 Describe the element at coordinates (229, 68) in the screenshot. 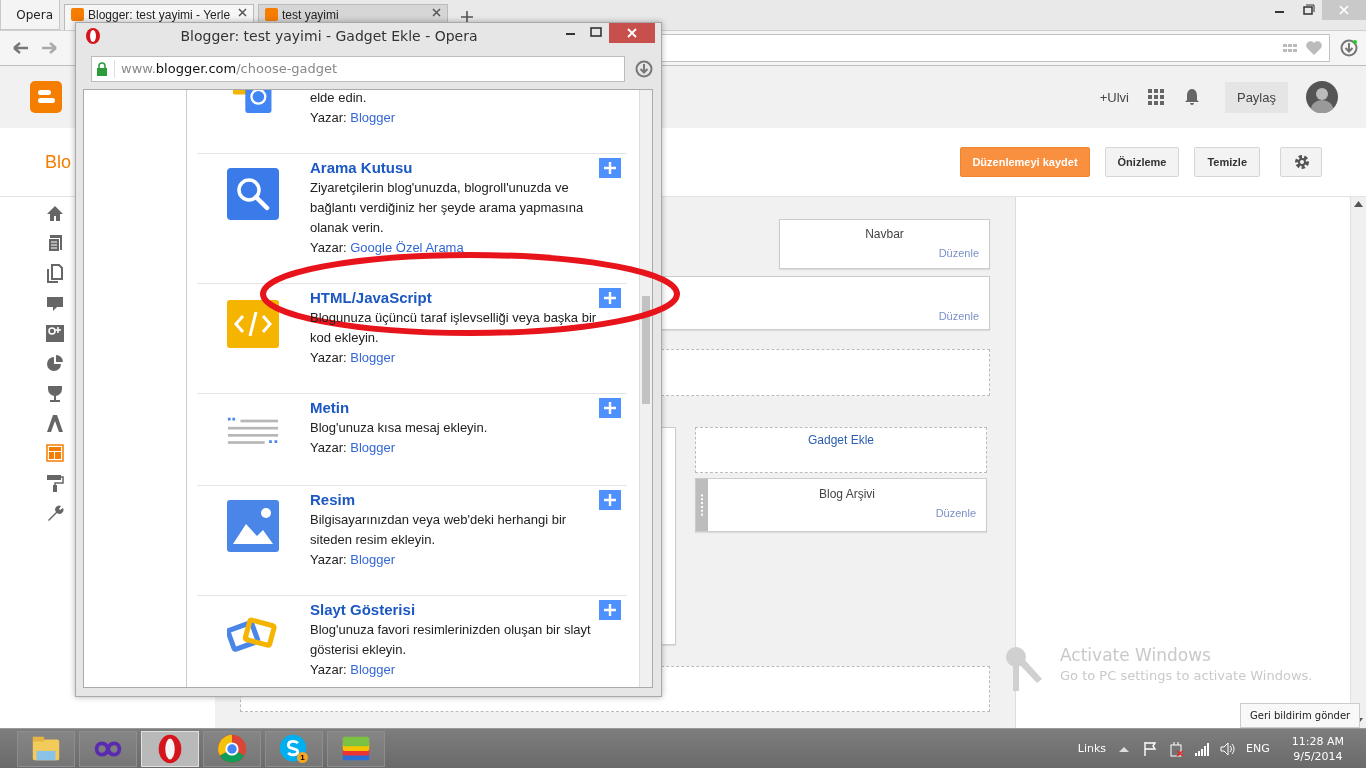

I see `url-text: www.blogger.com/choose-gadget` at that location.